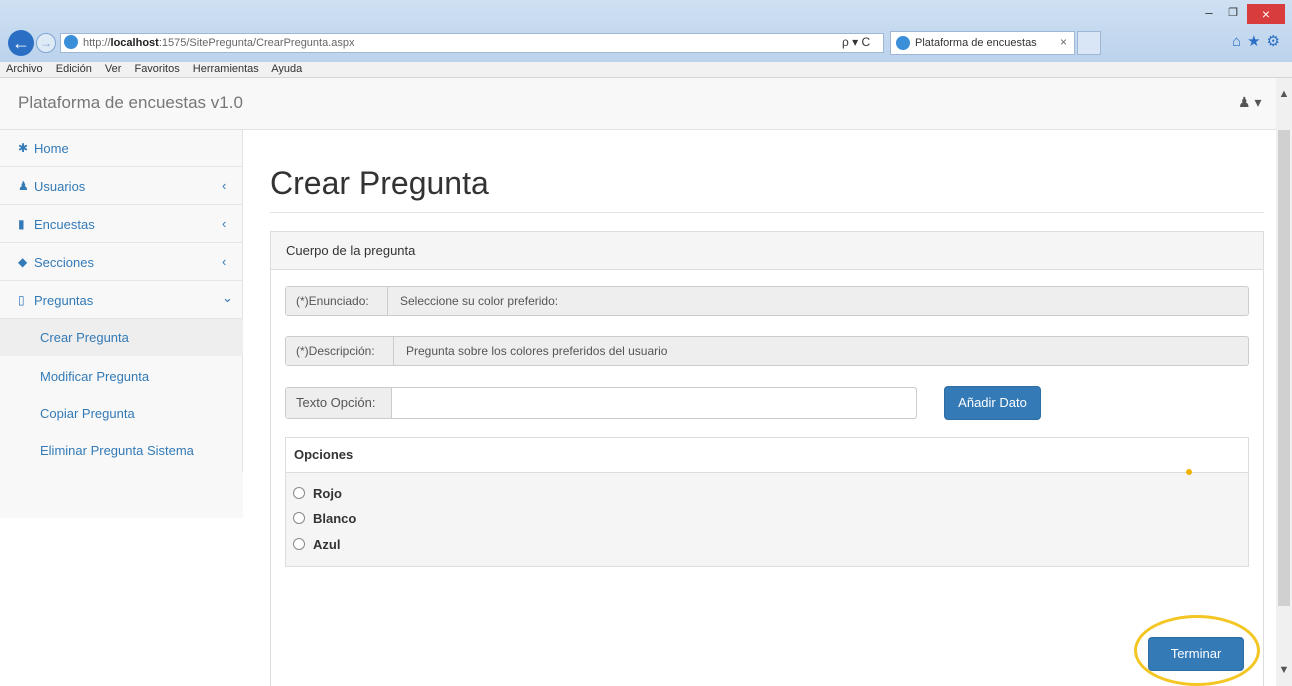 This screenshot has height=686, width=1292. Describe the element at coordinates (903, 43) in the screenshot. I see `tab-favicon-icon` at that location.